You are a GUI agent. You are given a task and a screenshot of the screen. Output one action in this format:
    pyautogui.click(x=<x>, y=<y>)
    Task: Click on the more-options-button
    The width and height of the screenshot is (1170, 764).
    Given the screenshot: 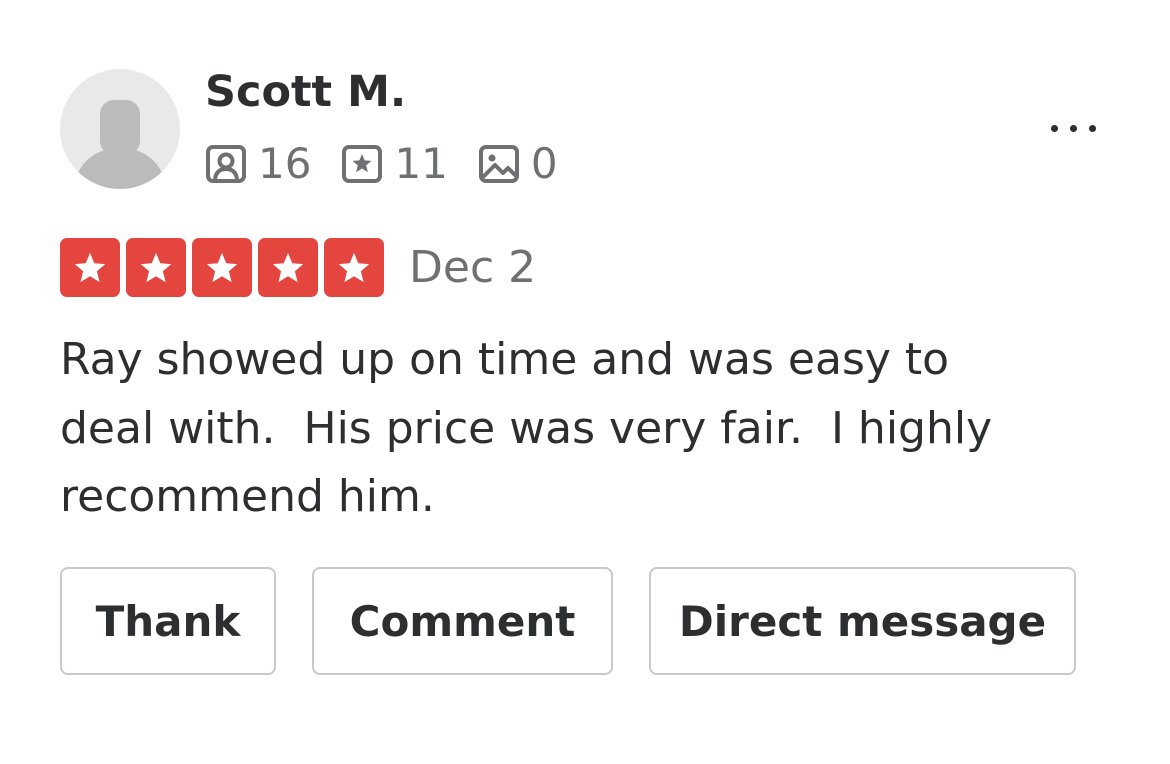 What is the action you would take?
    pyautogui.click(x=1073, y=128)
    